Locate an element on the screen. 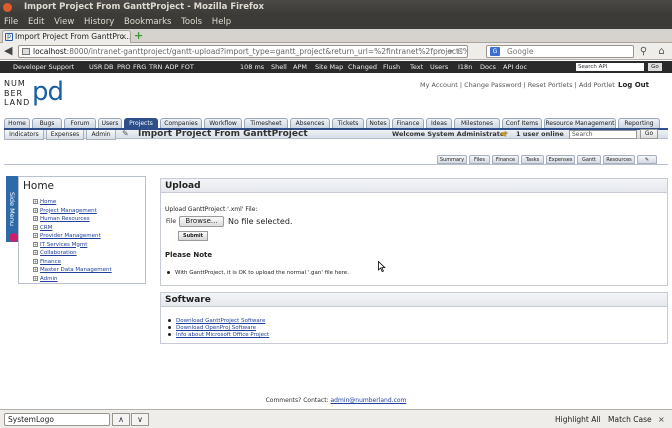 The image size is (672, 428). close-find-bar-icon: × is located at coordinates (661, 419).